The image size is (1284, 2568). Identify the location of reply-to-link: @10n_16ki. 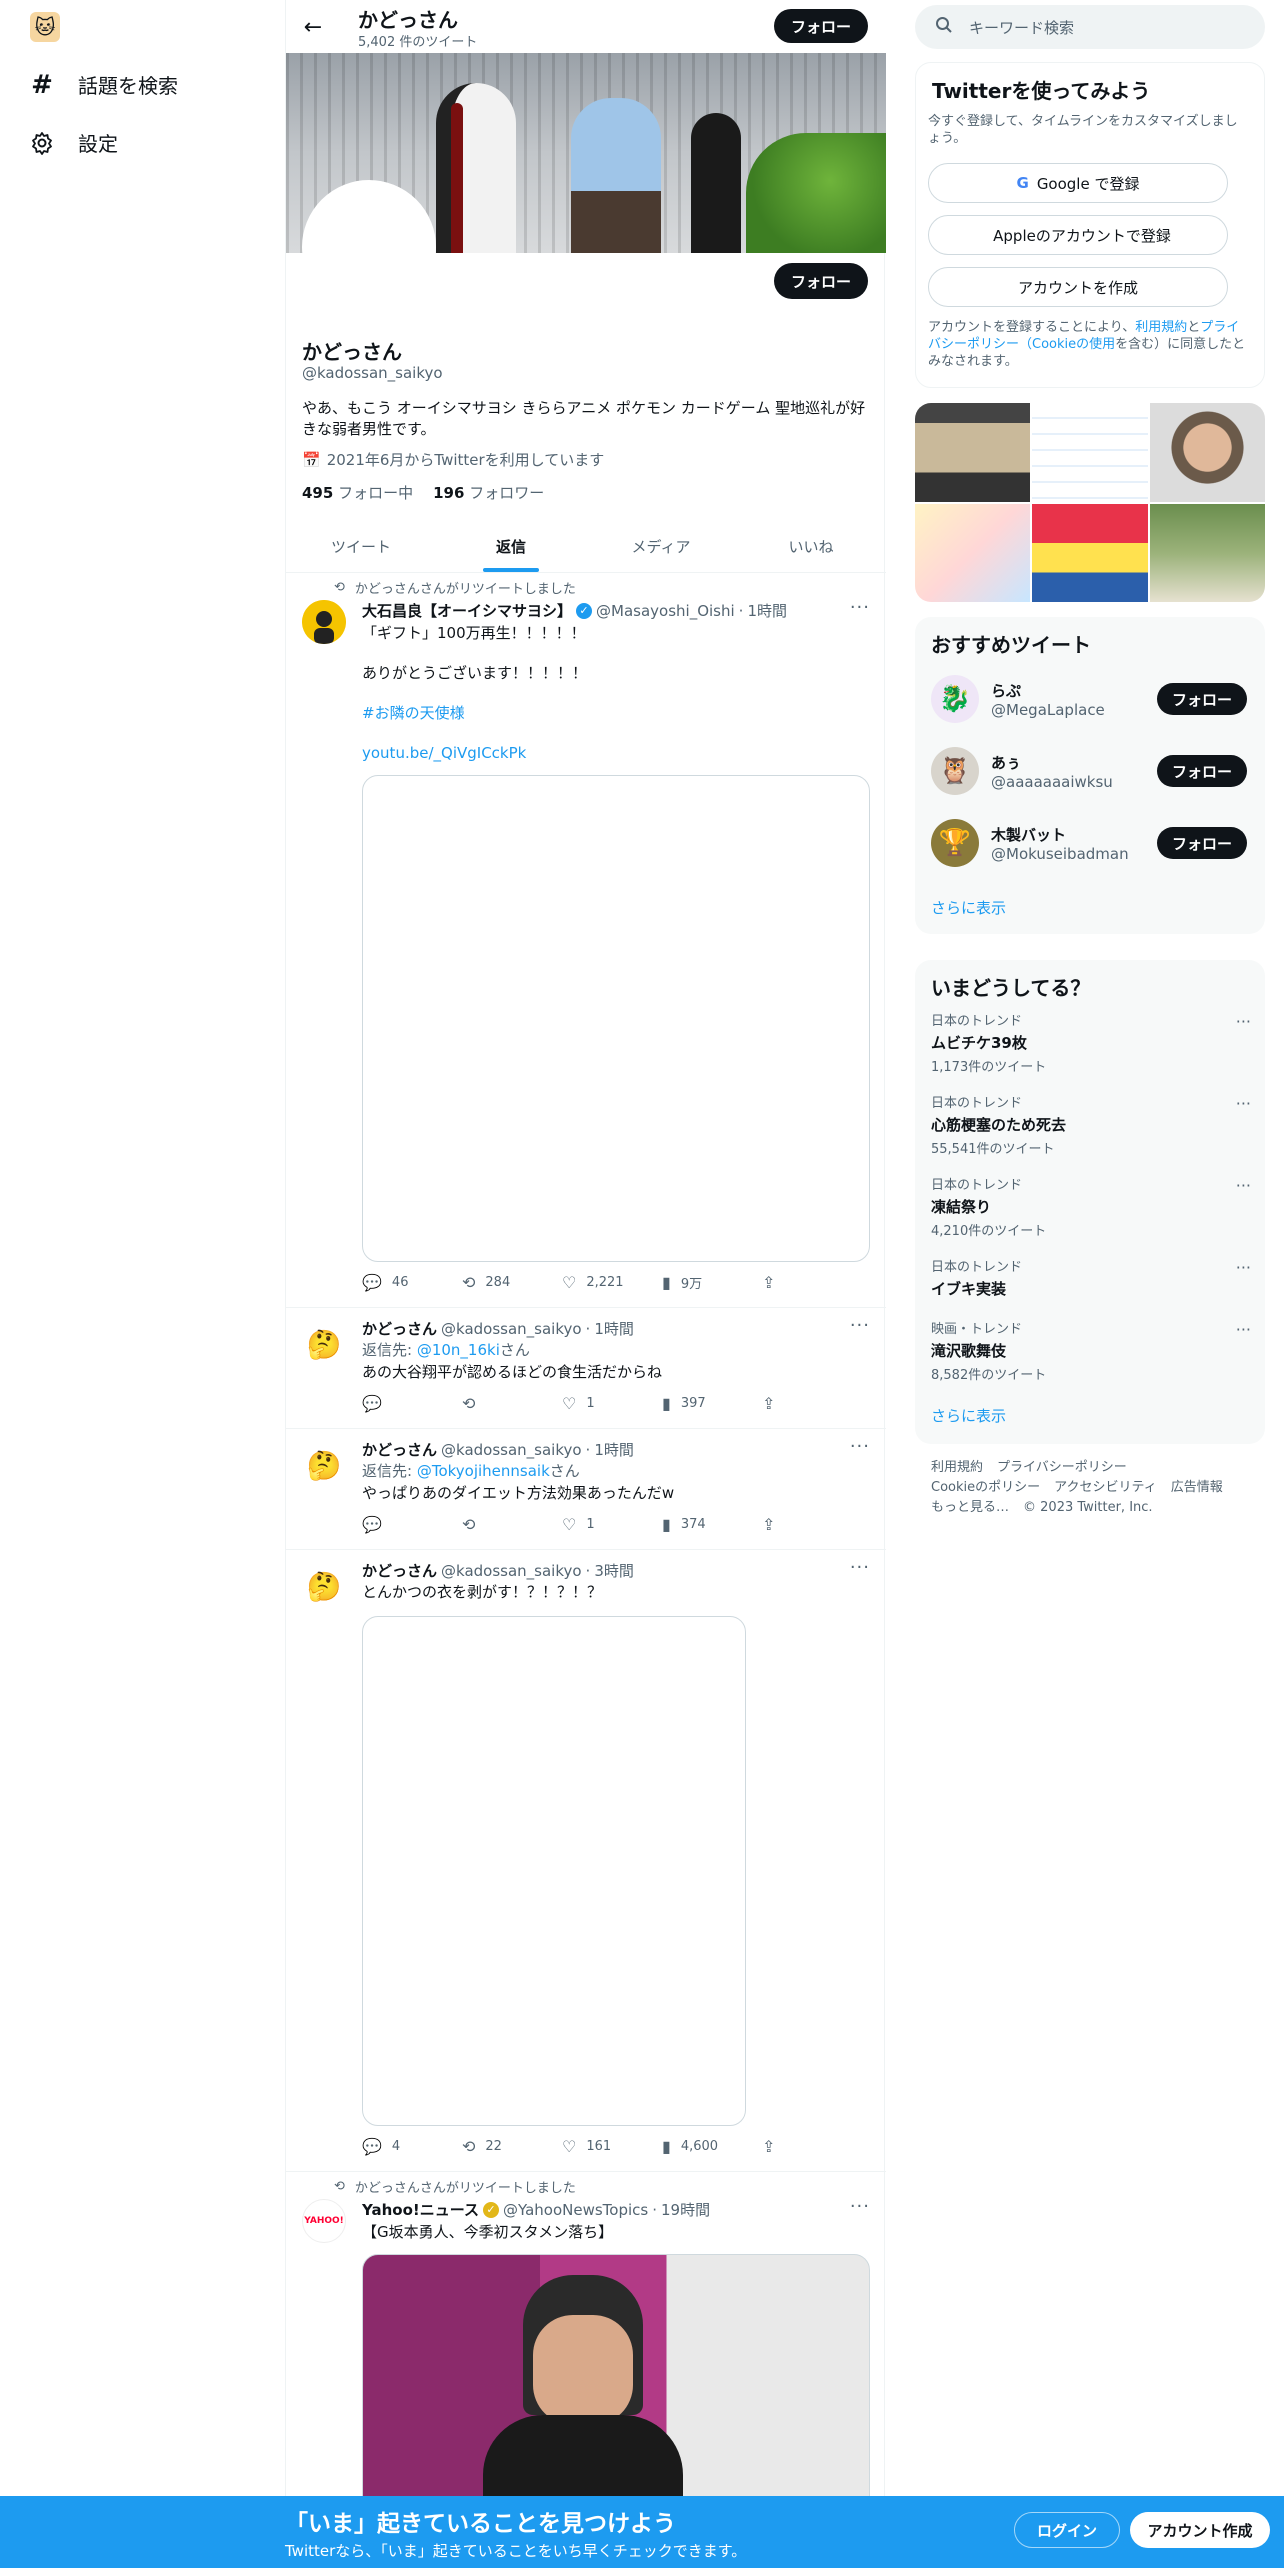
(458, 1350).